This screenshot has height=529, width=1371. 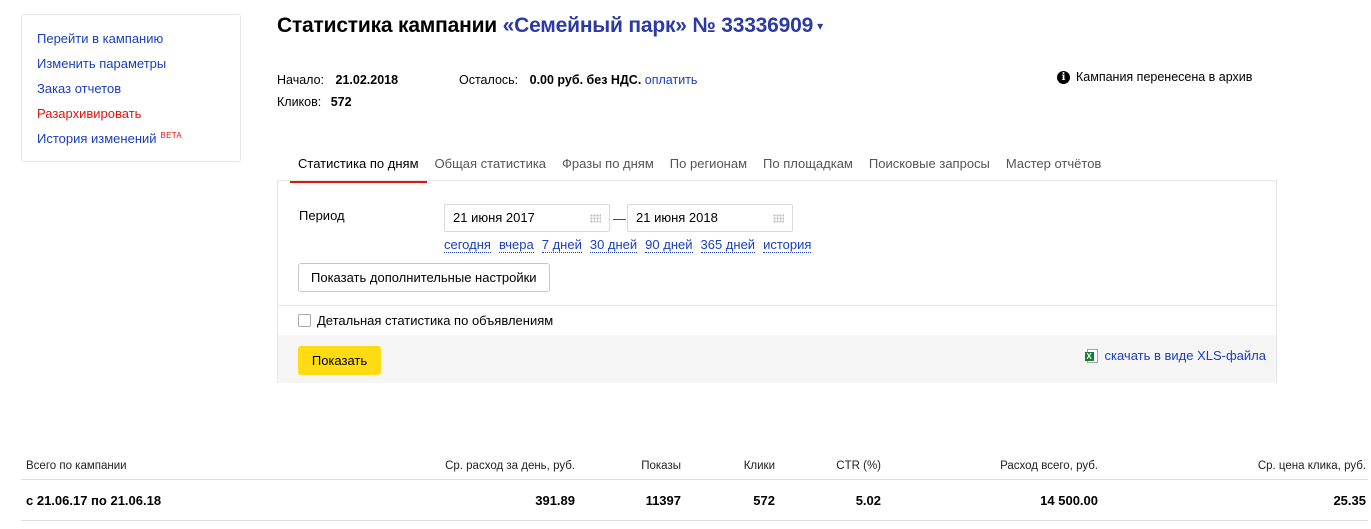 I want to click on clicks-info: Кликов: 572, so click(x=314, y=102).